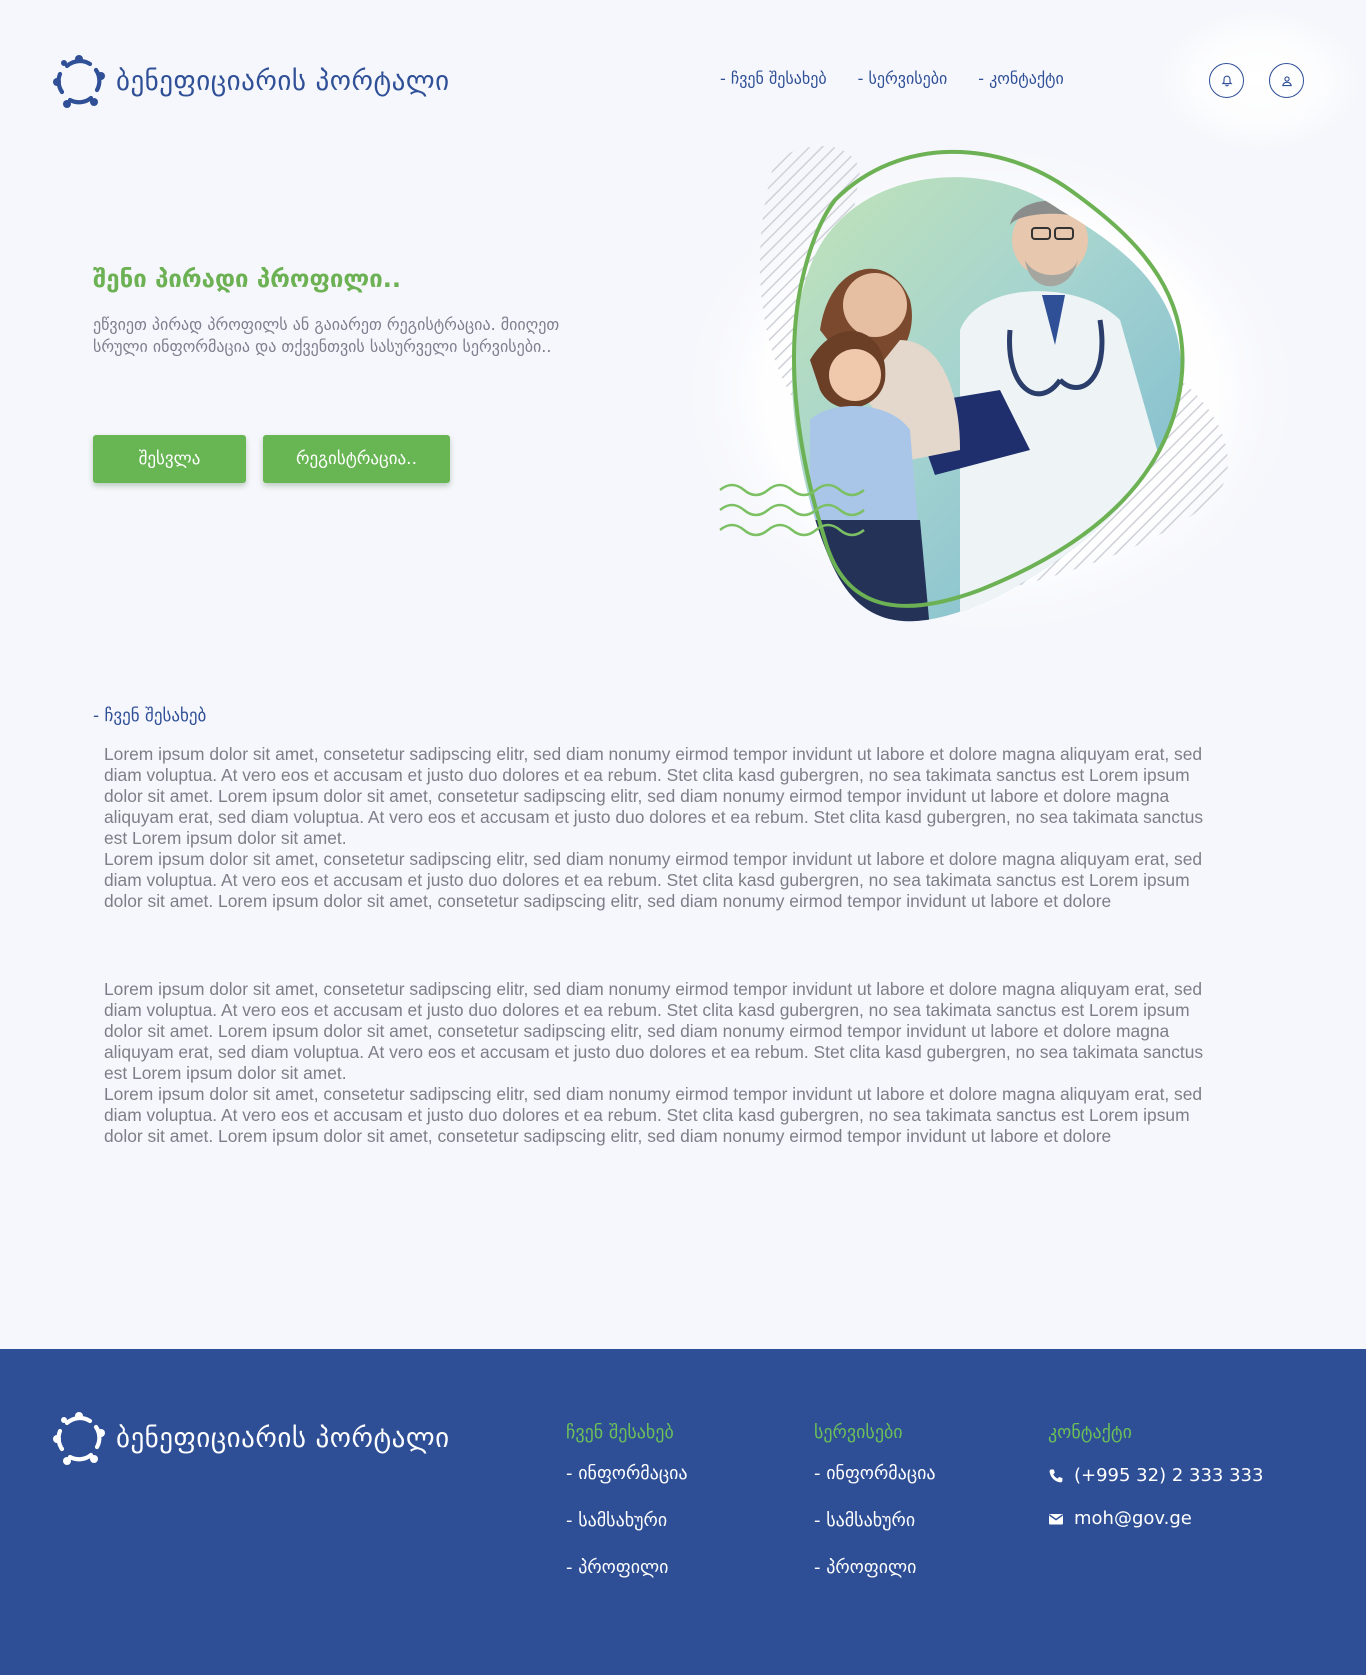 This screenshot has width=1366, height=1675. I want to click on about-section-label: - ჩვენ შესახებ, so click(150, 716).